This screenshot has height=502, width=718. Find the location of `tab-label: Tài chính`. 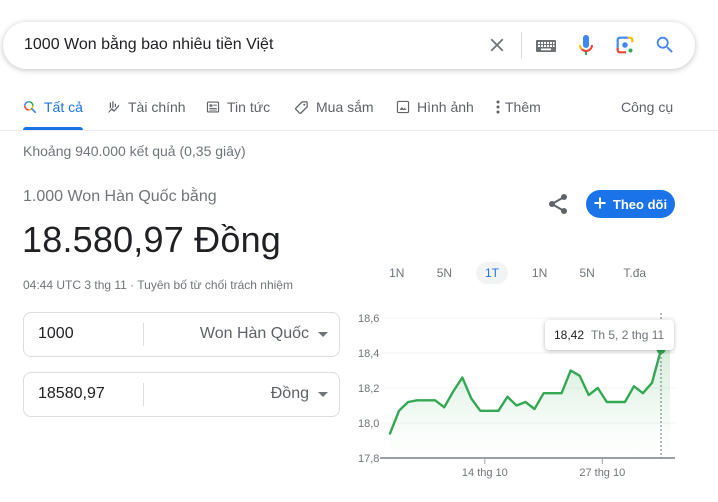

tab-label: Tài chính is located at coordinates (157, 107).